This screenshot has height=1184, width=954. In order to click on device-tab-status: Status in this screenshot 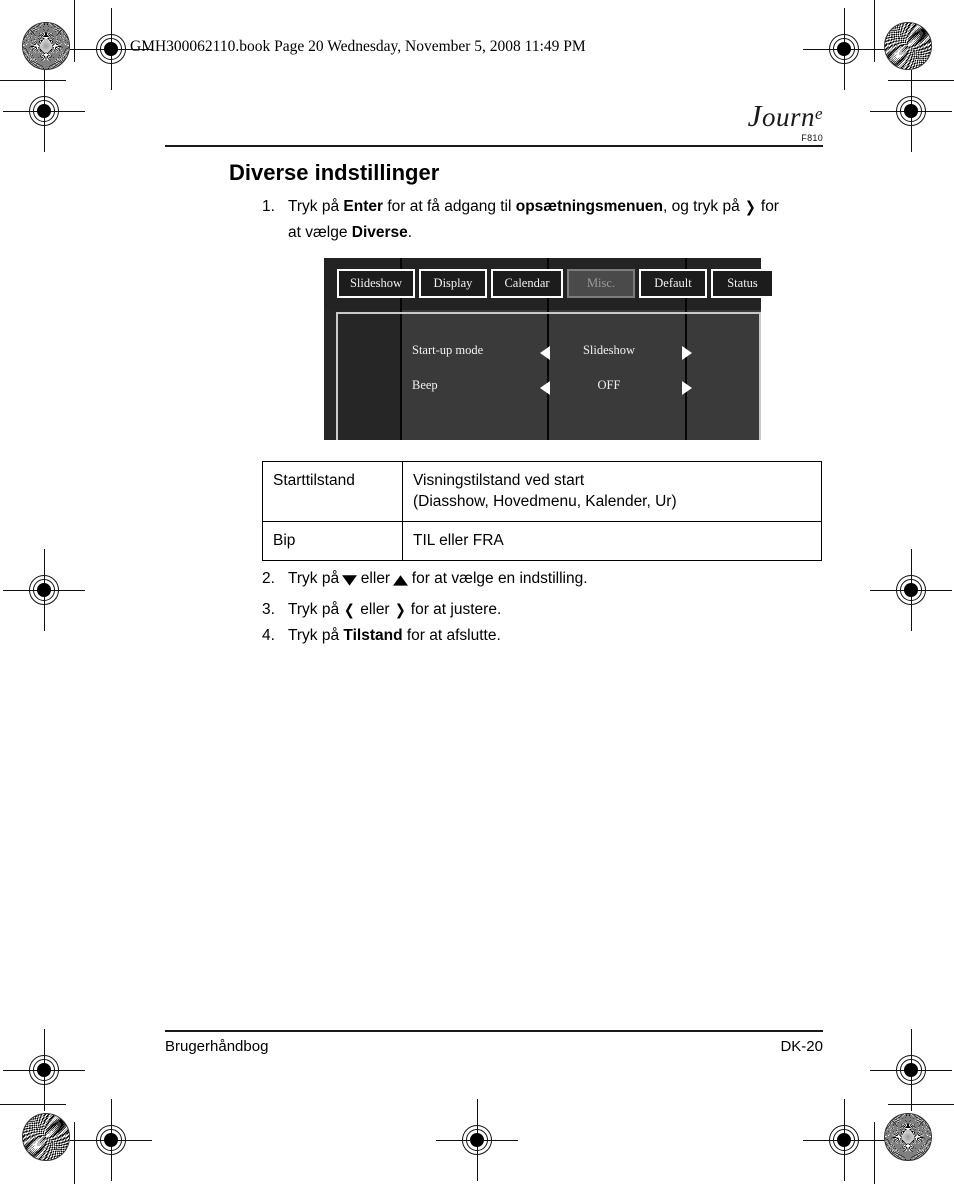, I will do `click(742, 283)`.